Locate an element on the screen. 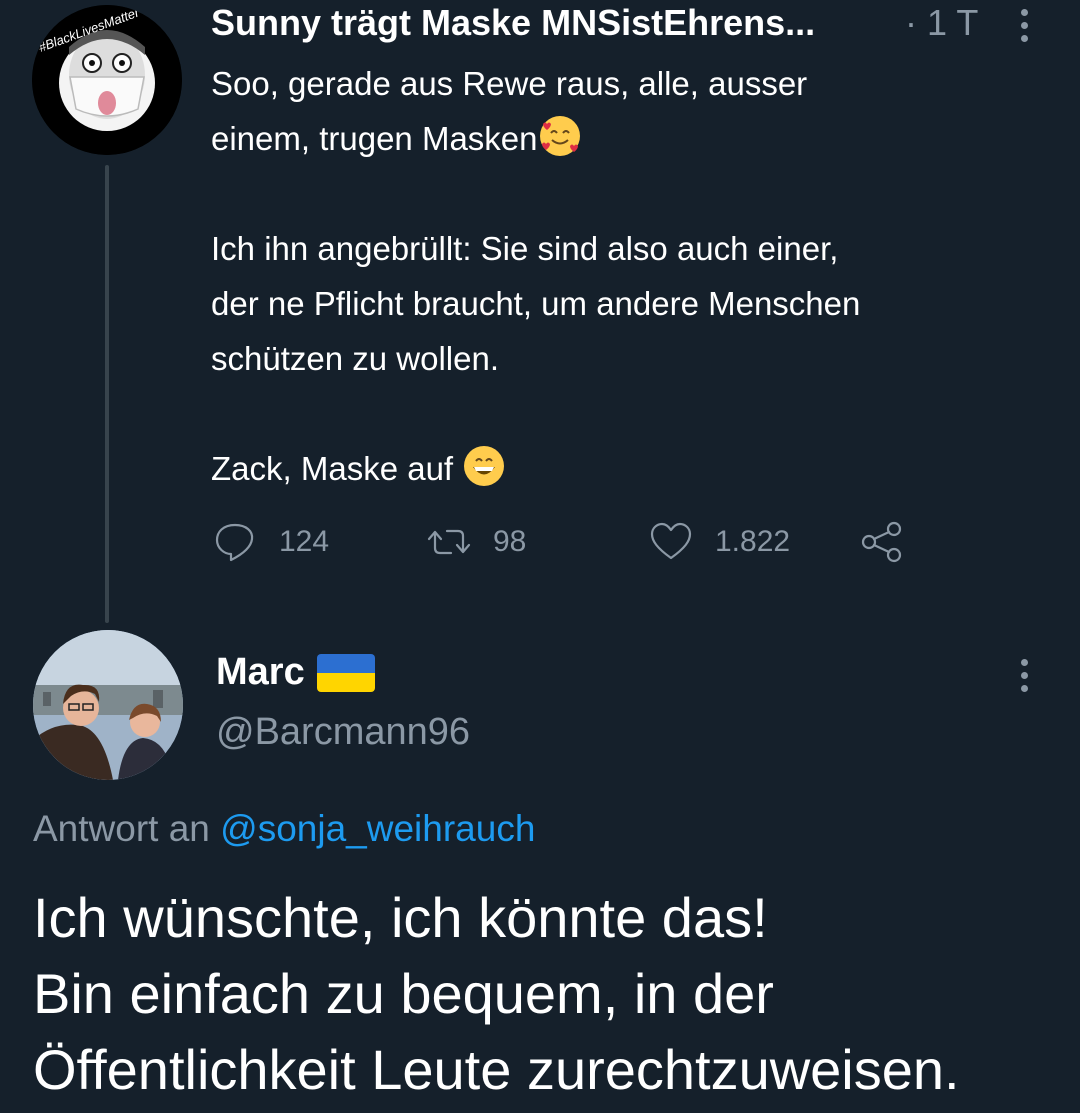 Image resolution: width=1080 pixels, height=1113 pixels. reply-count: 124 is located at coordinates (304, 541).